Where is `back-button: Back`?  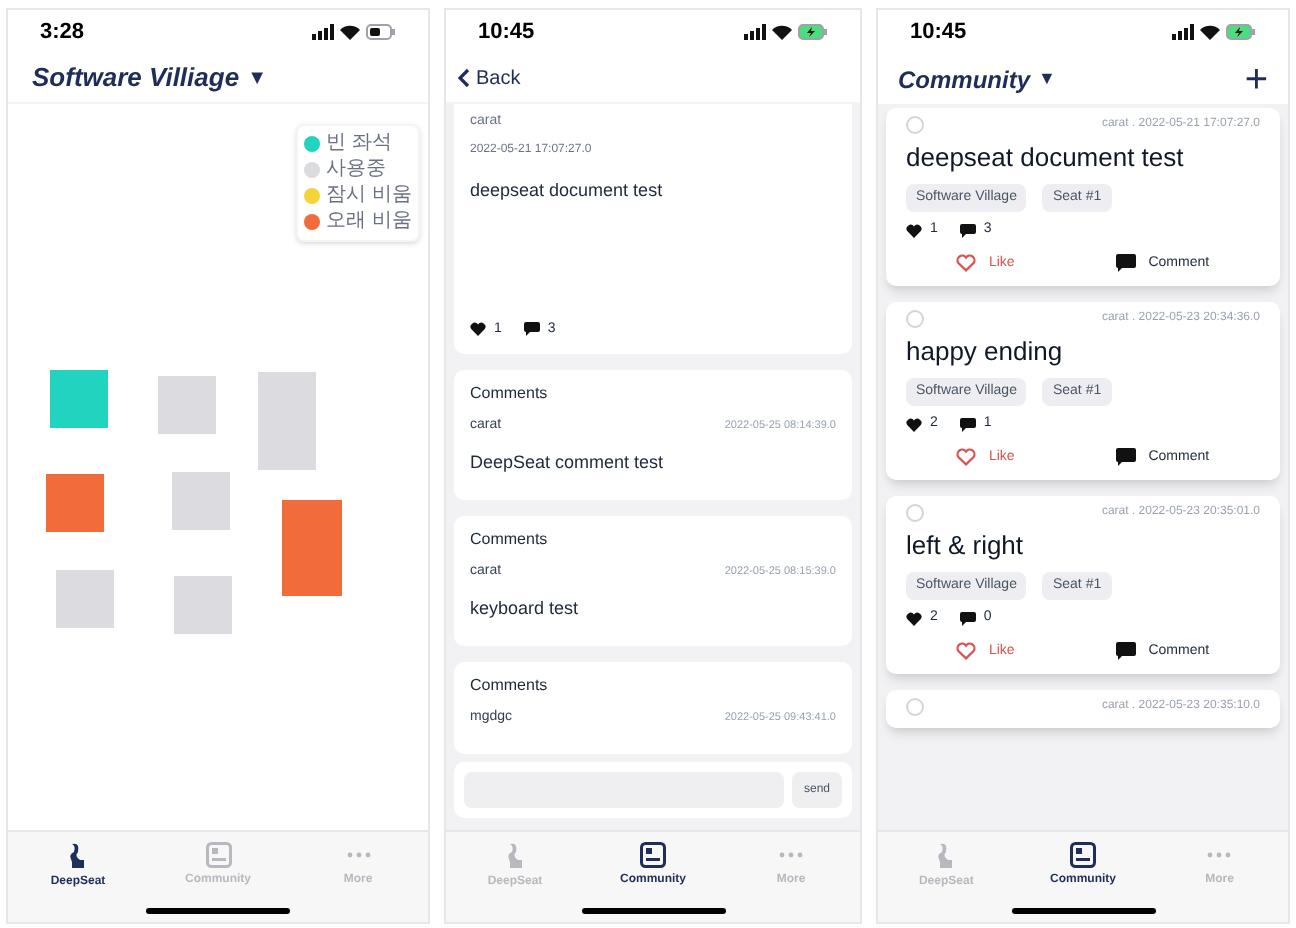
back-button: Back is located at coordinates (489, 78).